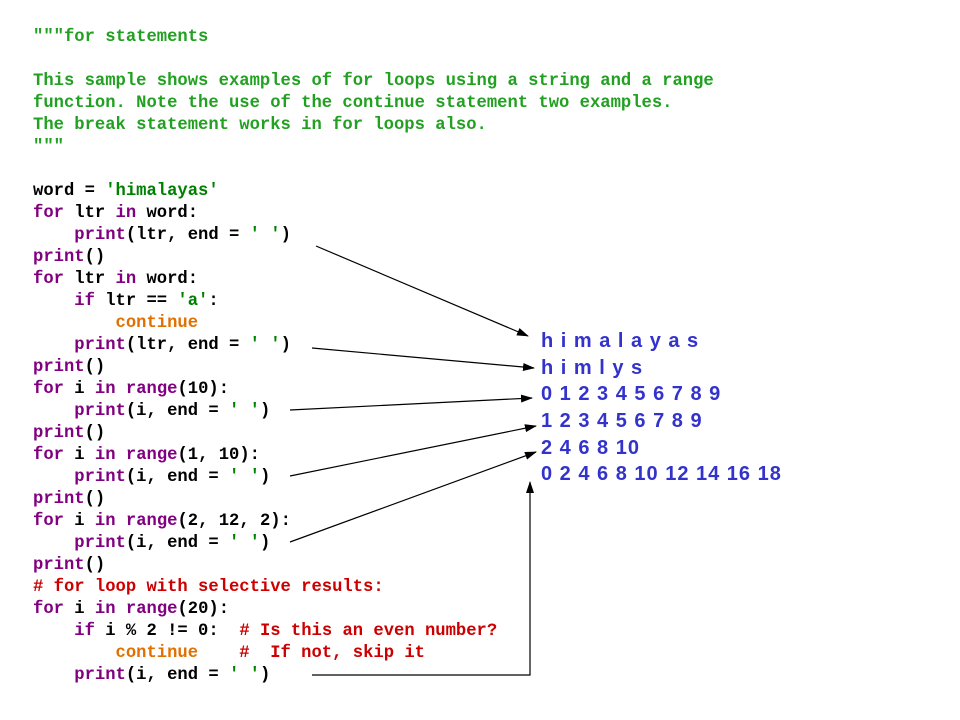 The width and height of the screenshot is (960, 720). I want to click on arrow-himlys, so click(423, 359).